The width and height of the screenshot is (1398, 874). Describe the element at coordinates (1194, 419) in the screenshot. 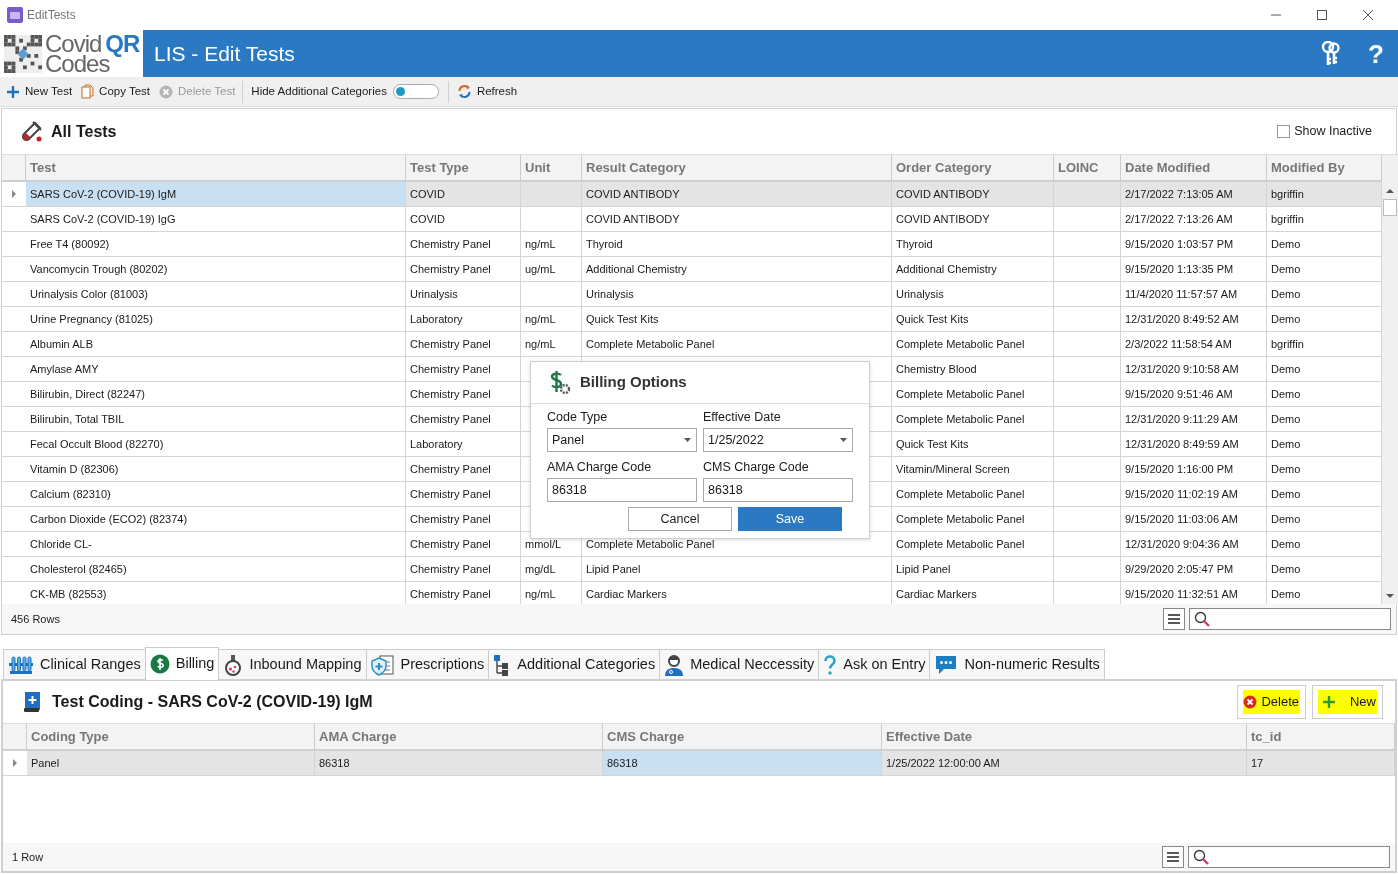

I see `table-cell: 12/31/2020 9:11:29 AM` at that location.